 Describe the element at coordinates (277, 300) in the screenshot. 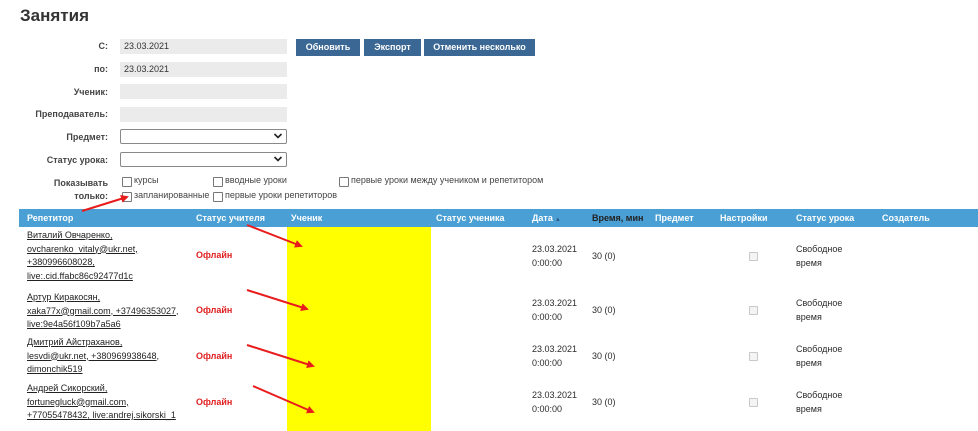

I see `arrow-to-row-2-icon` at that location.